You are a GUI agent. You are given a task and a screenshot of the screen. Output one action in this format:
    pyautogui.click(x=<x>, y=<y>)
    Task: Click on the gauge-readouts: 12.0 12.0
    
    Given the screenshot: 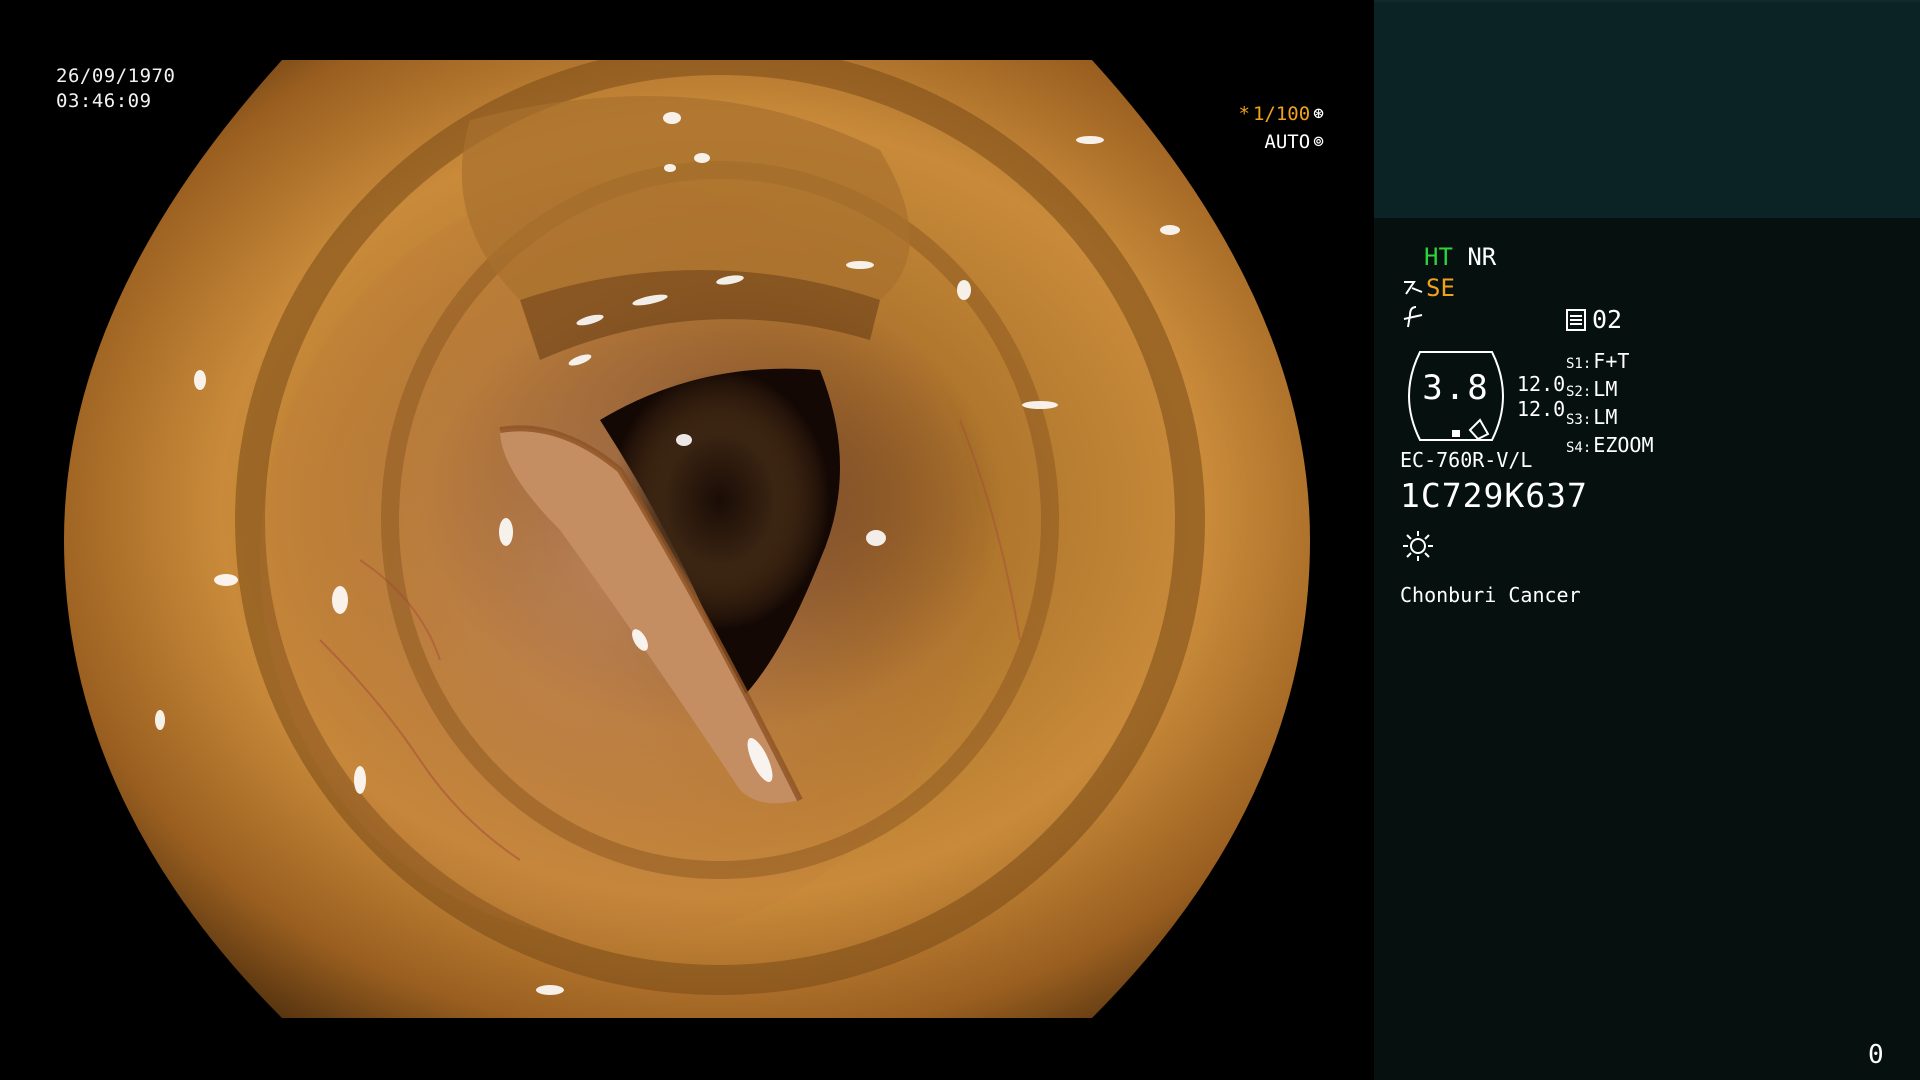 What is the action you would take?
    pyautogui.click(x=1541, y=397)
    